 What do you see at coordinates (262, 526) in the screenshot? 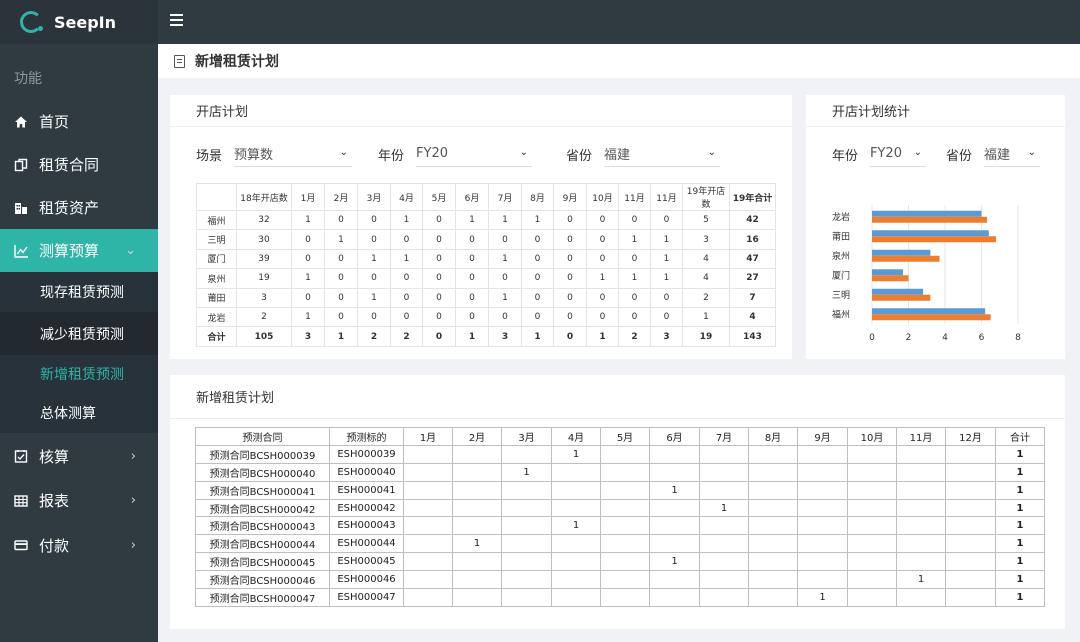
I see `contract-cell: 预测合同BCSH000043` at bounding box center [262, 526].